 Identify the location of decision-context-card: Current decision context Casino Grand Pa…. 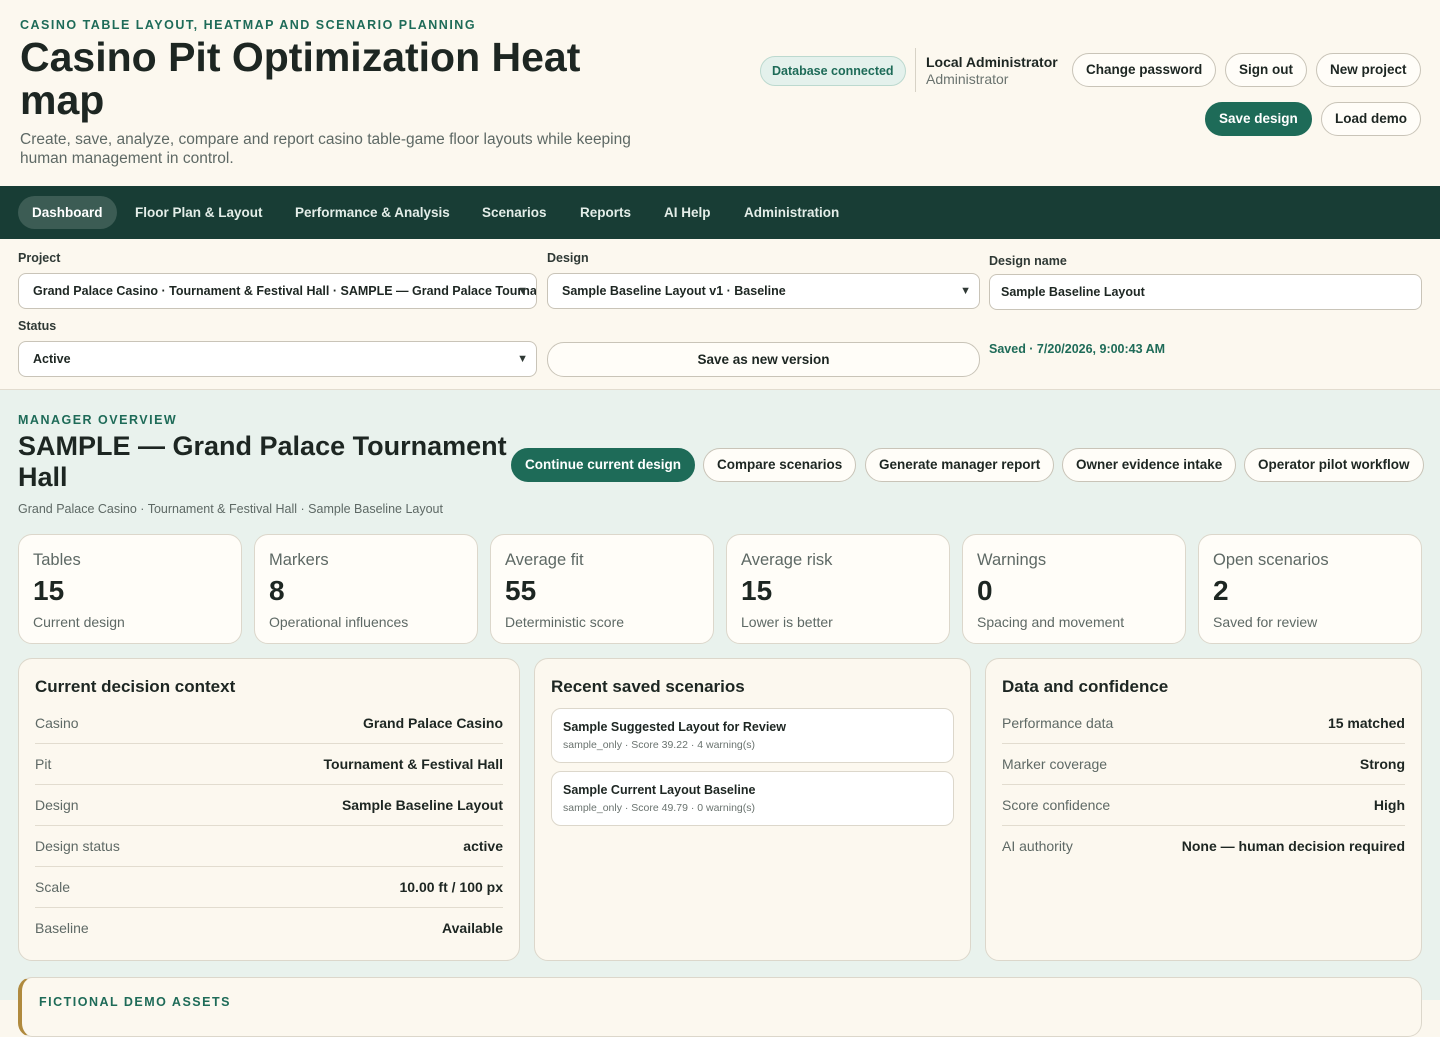
(269, 809).